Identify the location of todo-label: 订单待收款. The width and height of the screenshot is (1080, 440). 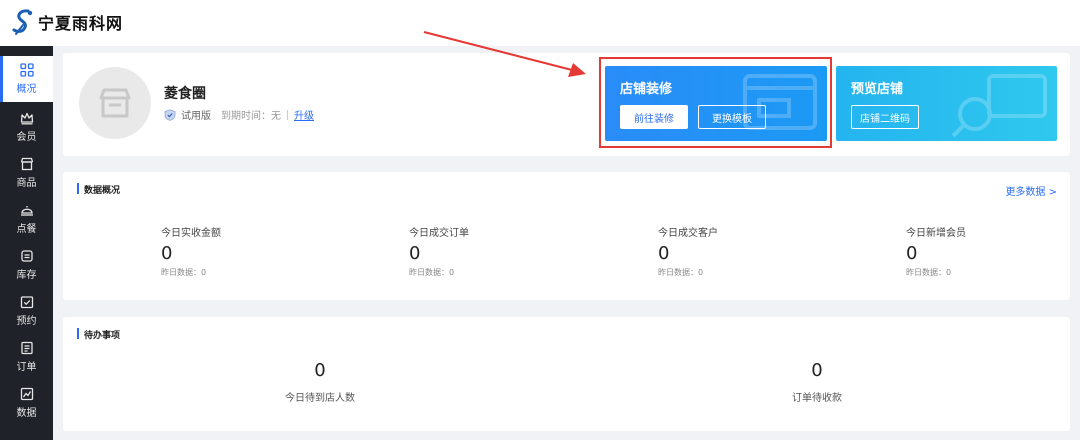
(817, 398).